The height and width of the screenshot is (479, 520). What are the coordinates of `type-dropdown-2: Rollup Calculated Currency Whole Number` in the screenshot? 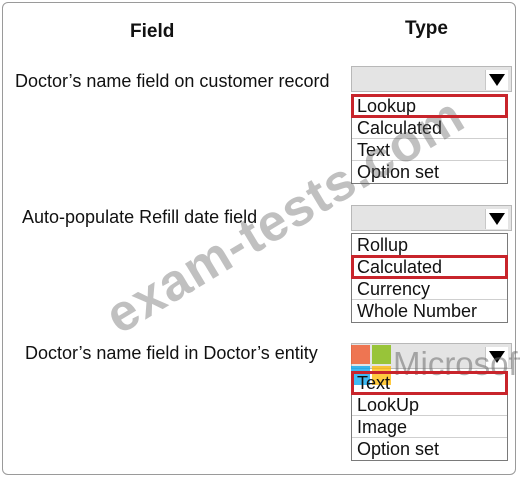 It's located at (431, 264).